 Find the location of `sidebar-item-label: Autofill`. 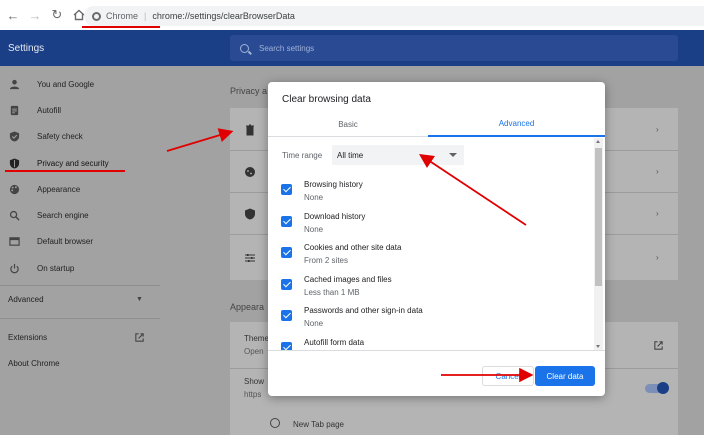

sidebar-item-label: Autofill is located at coordinates (49, 110).